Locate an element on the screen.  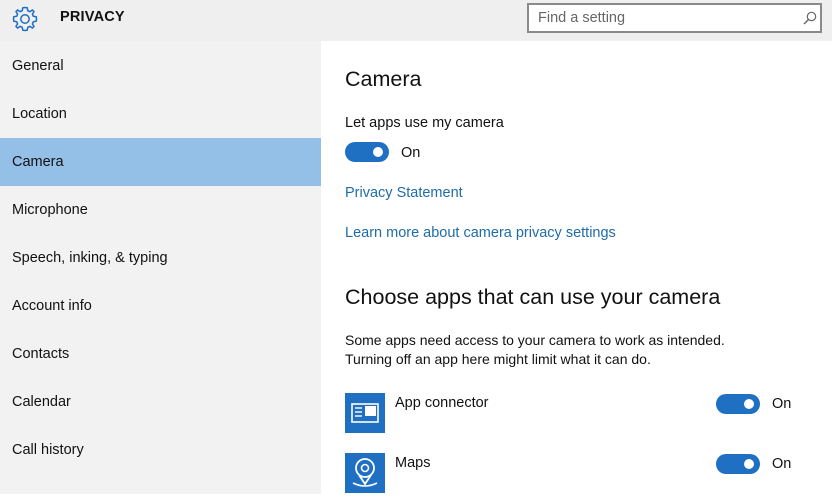
maps-glyph is located at coordinates (365, 472).